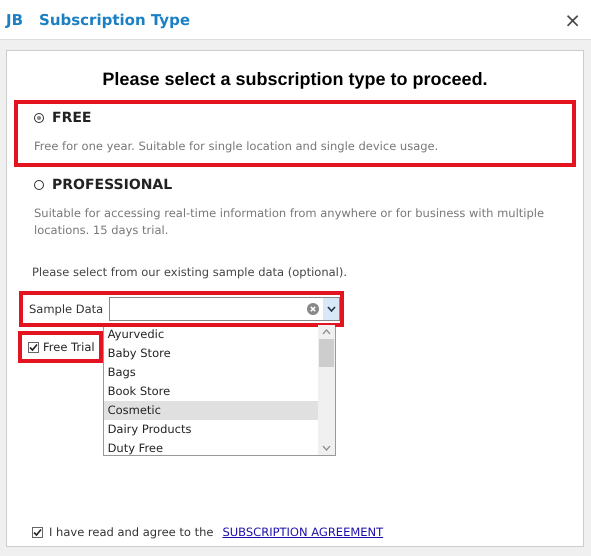  What do you see at coordinates (211, 448) in the screenshot?
I see `list-item: Duty Free` at bounding box center [211, 448].